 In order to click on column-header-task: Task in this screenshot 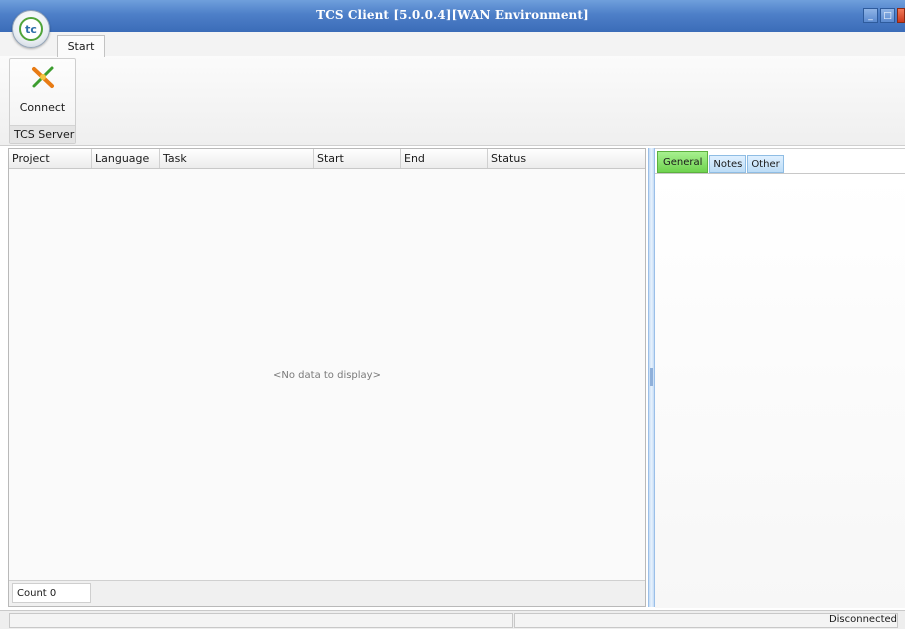, I will do `click(237, 158)`.